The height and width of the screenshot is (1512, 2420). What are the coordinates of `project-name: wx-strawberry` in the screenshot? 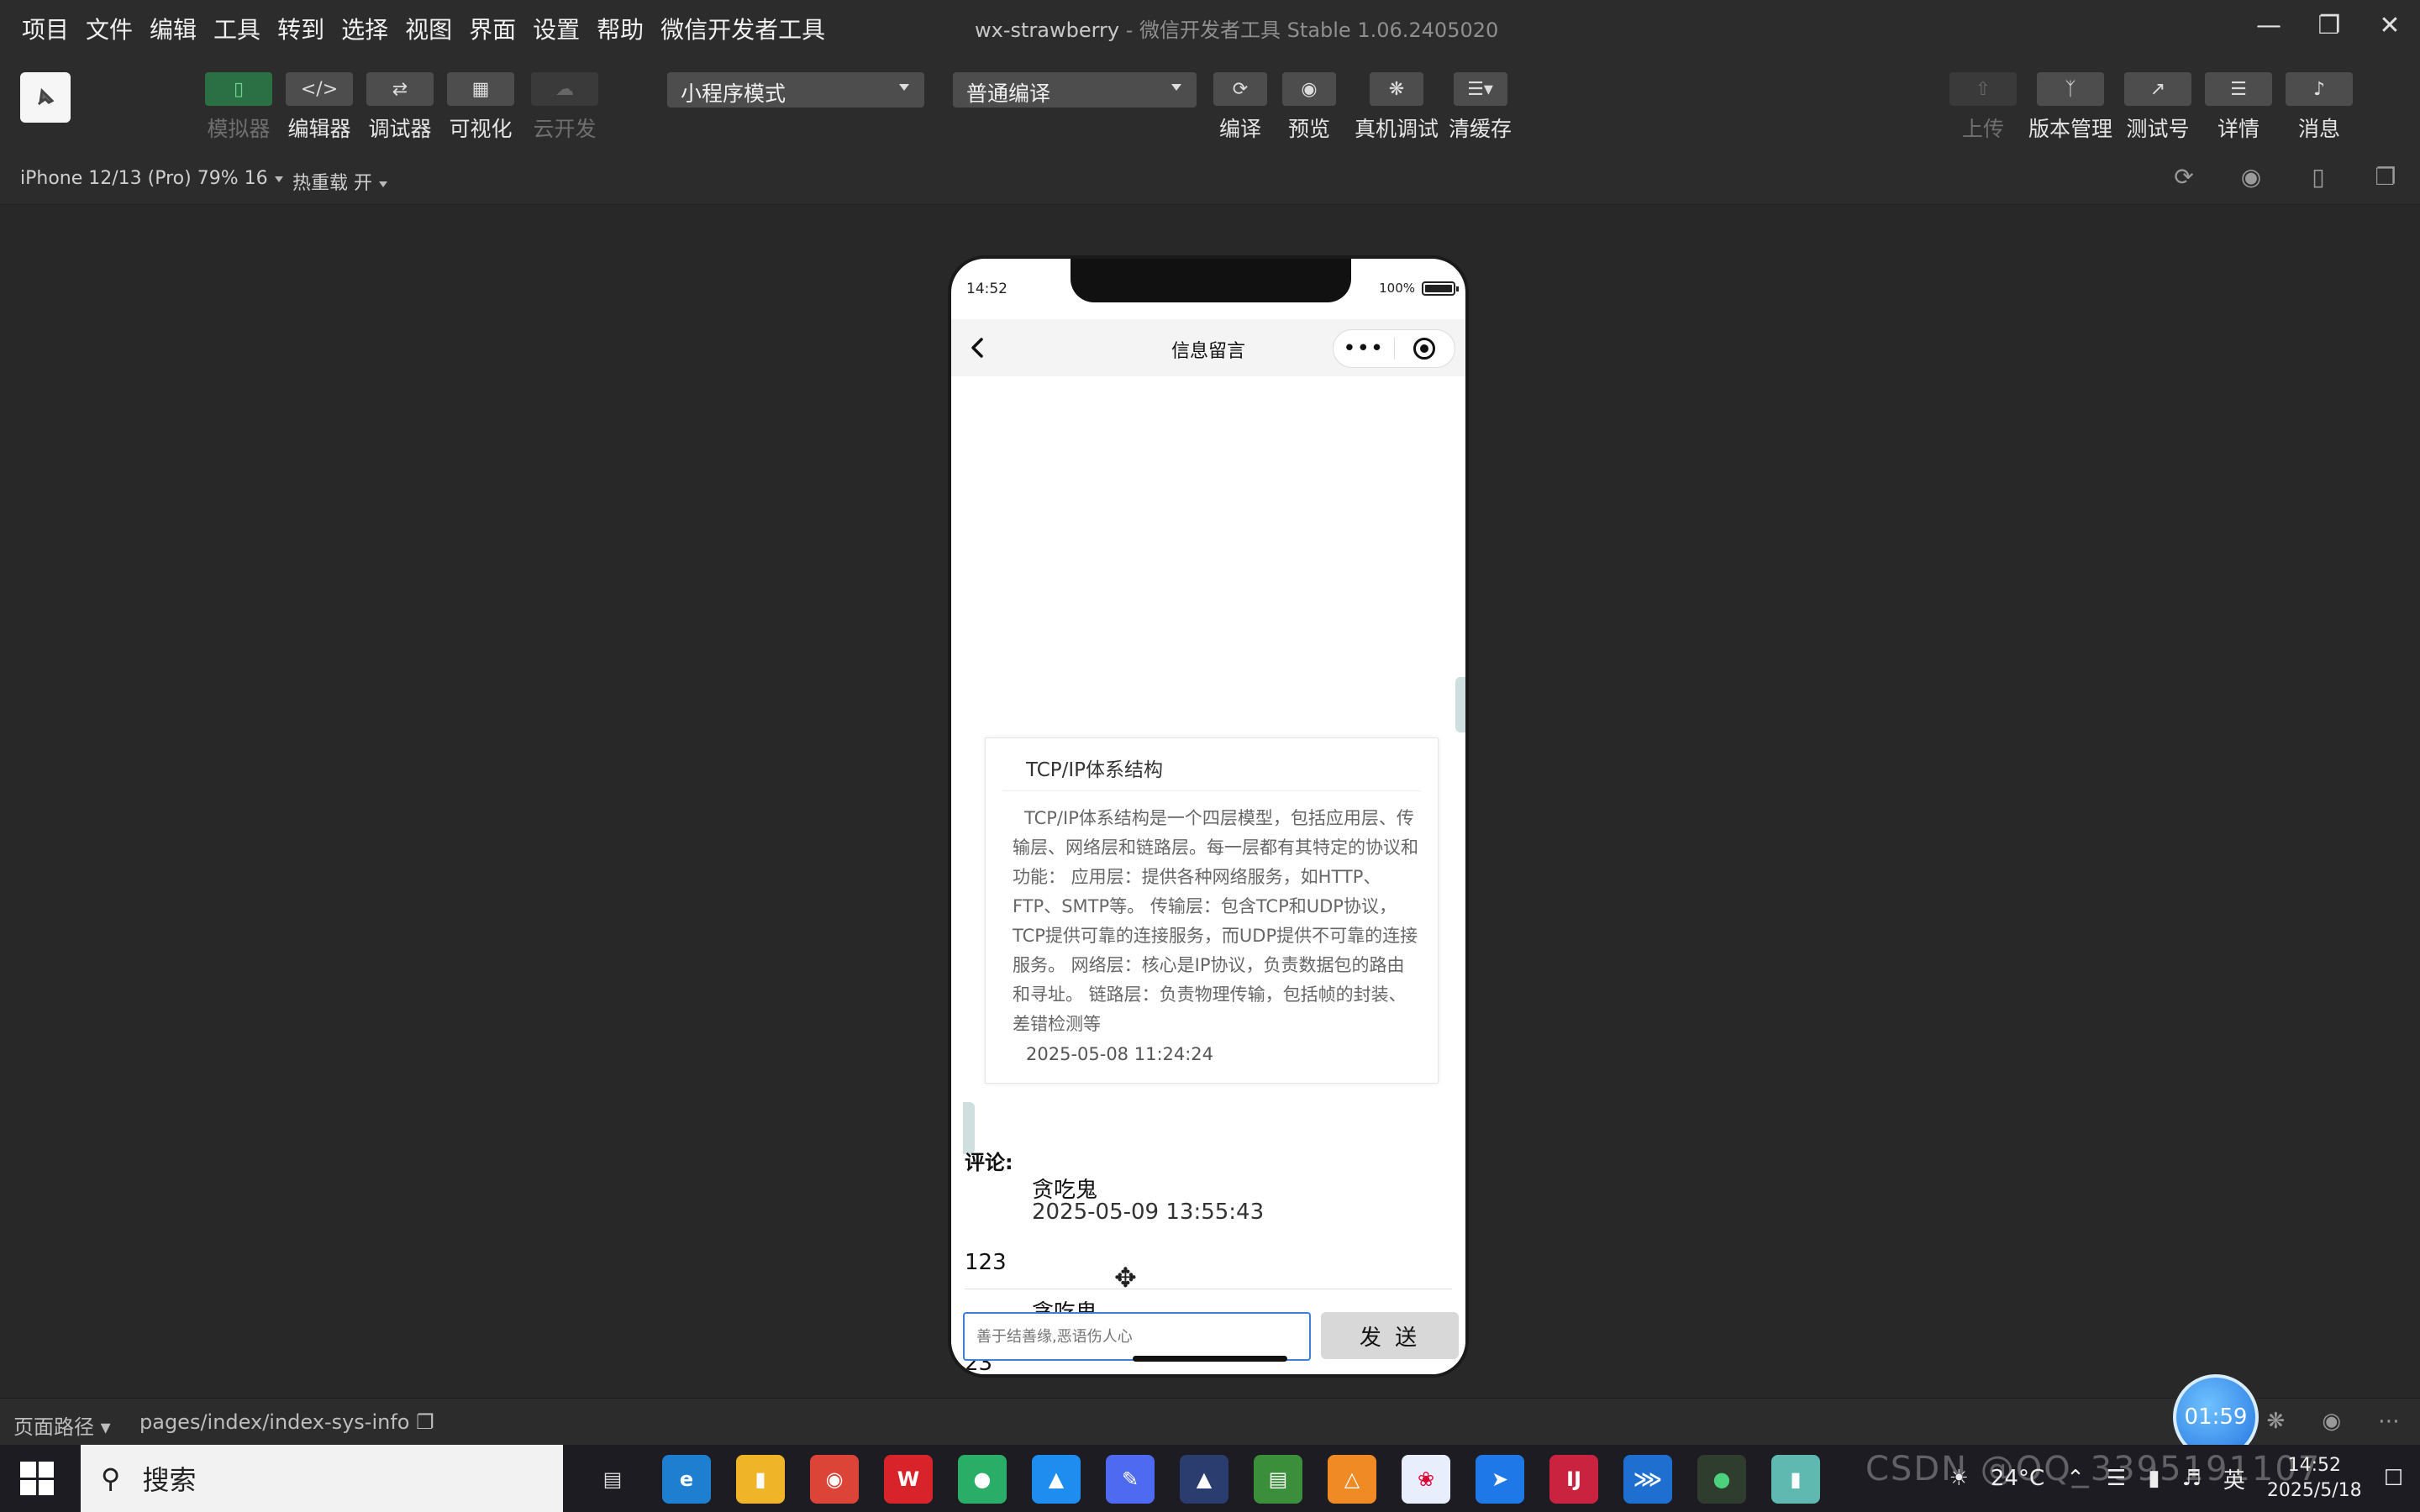 It's located at (1047, 30).